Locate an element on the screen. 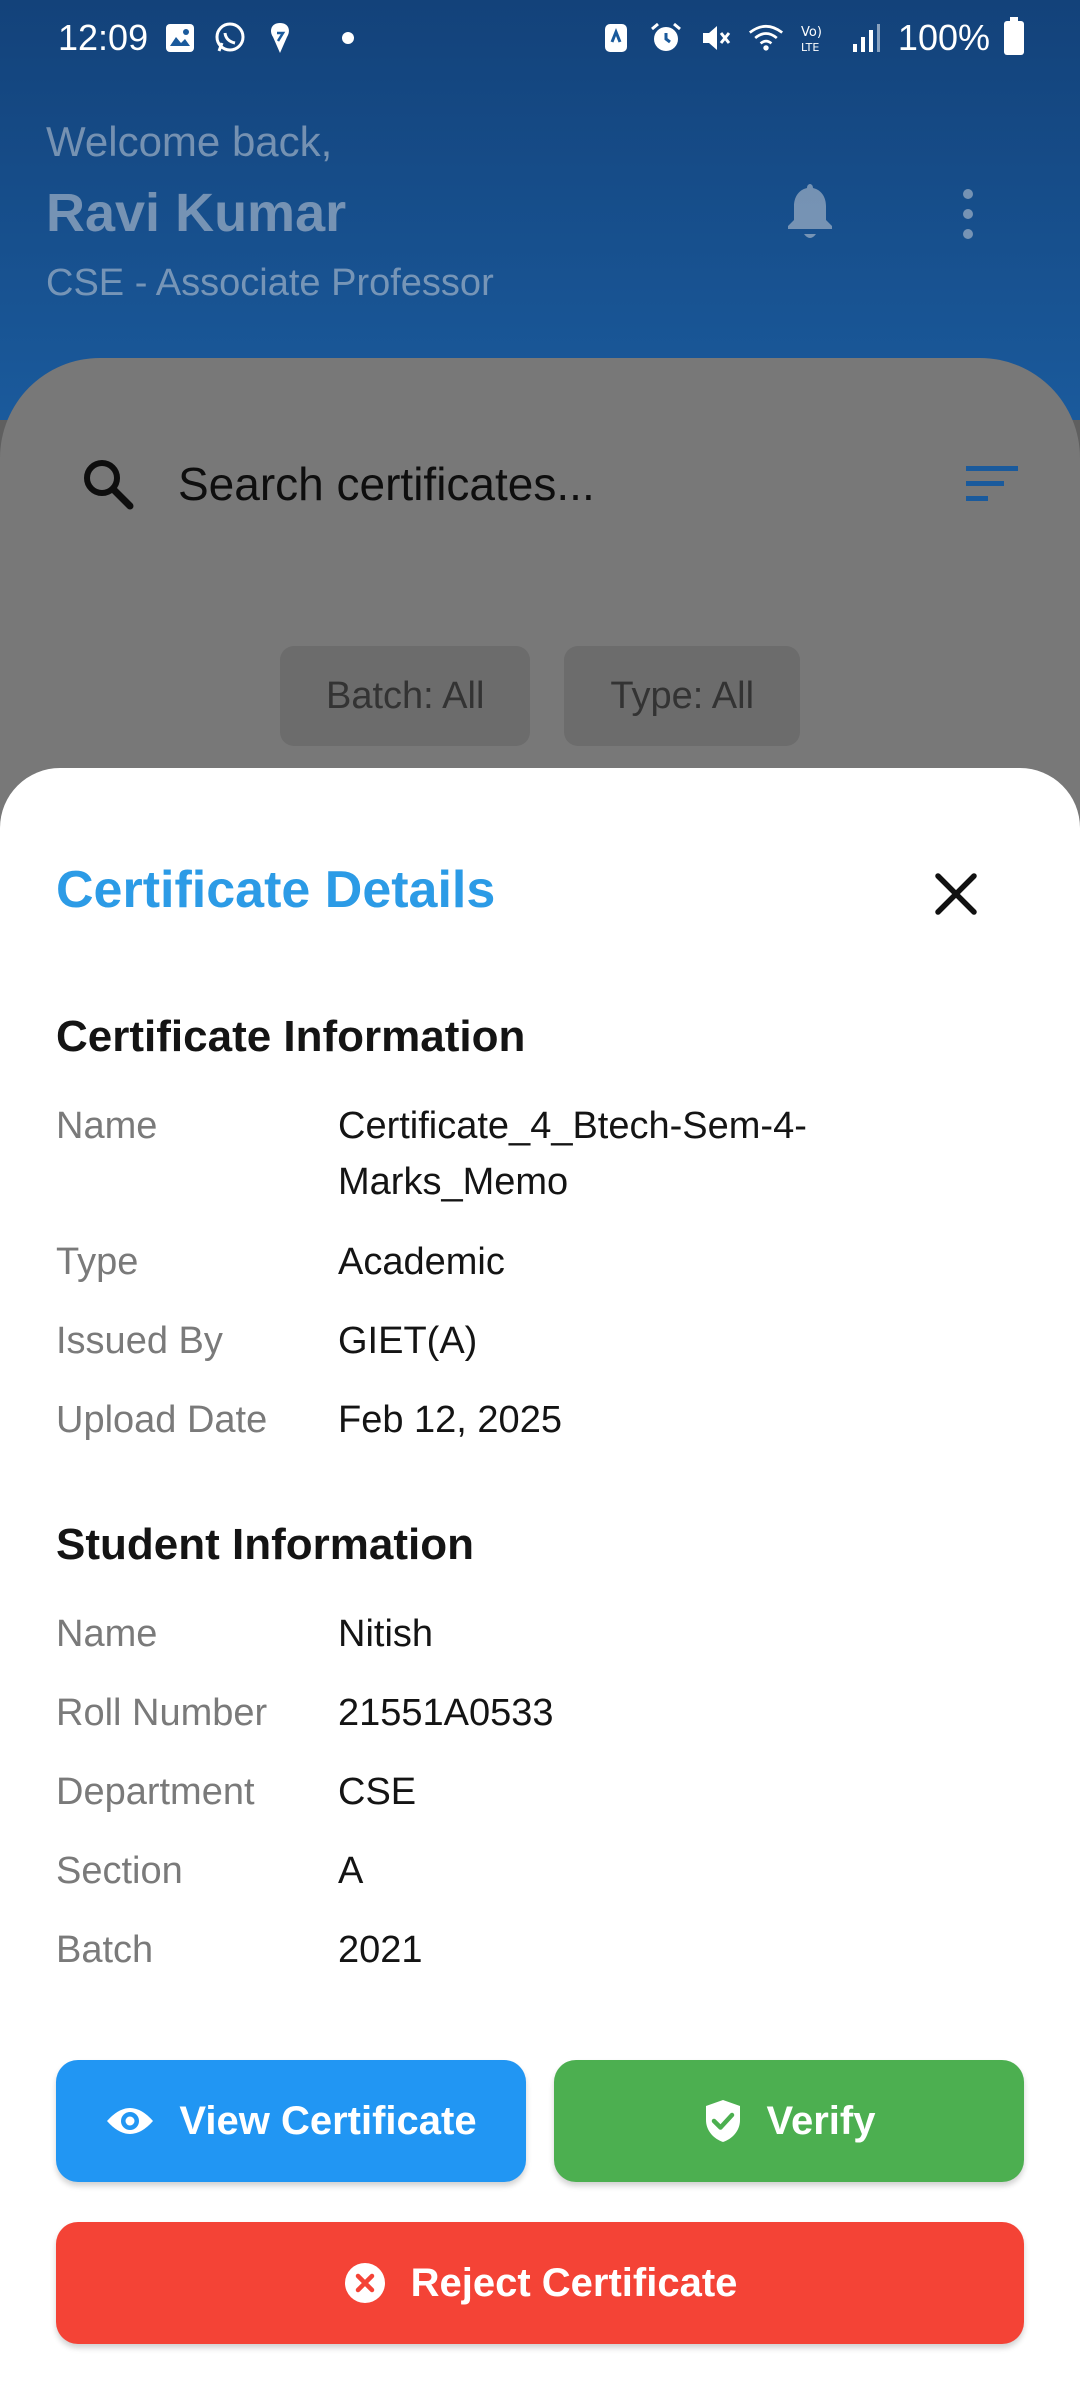 The image size is (1080, 2408). welcome-text: Welcome back, is located at coordinates (189, 141).